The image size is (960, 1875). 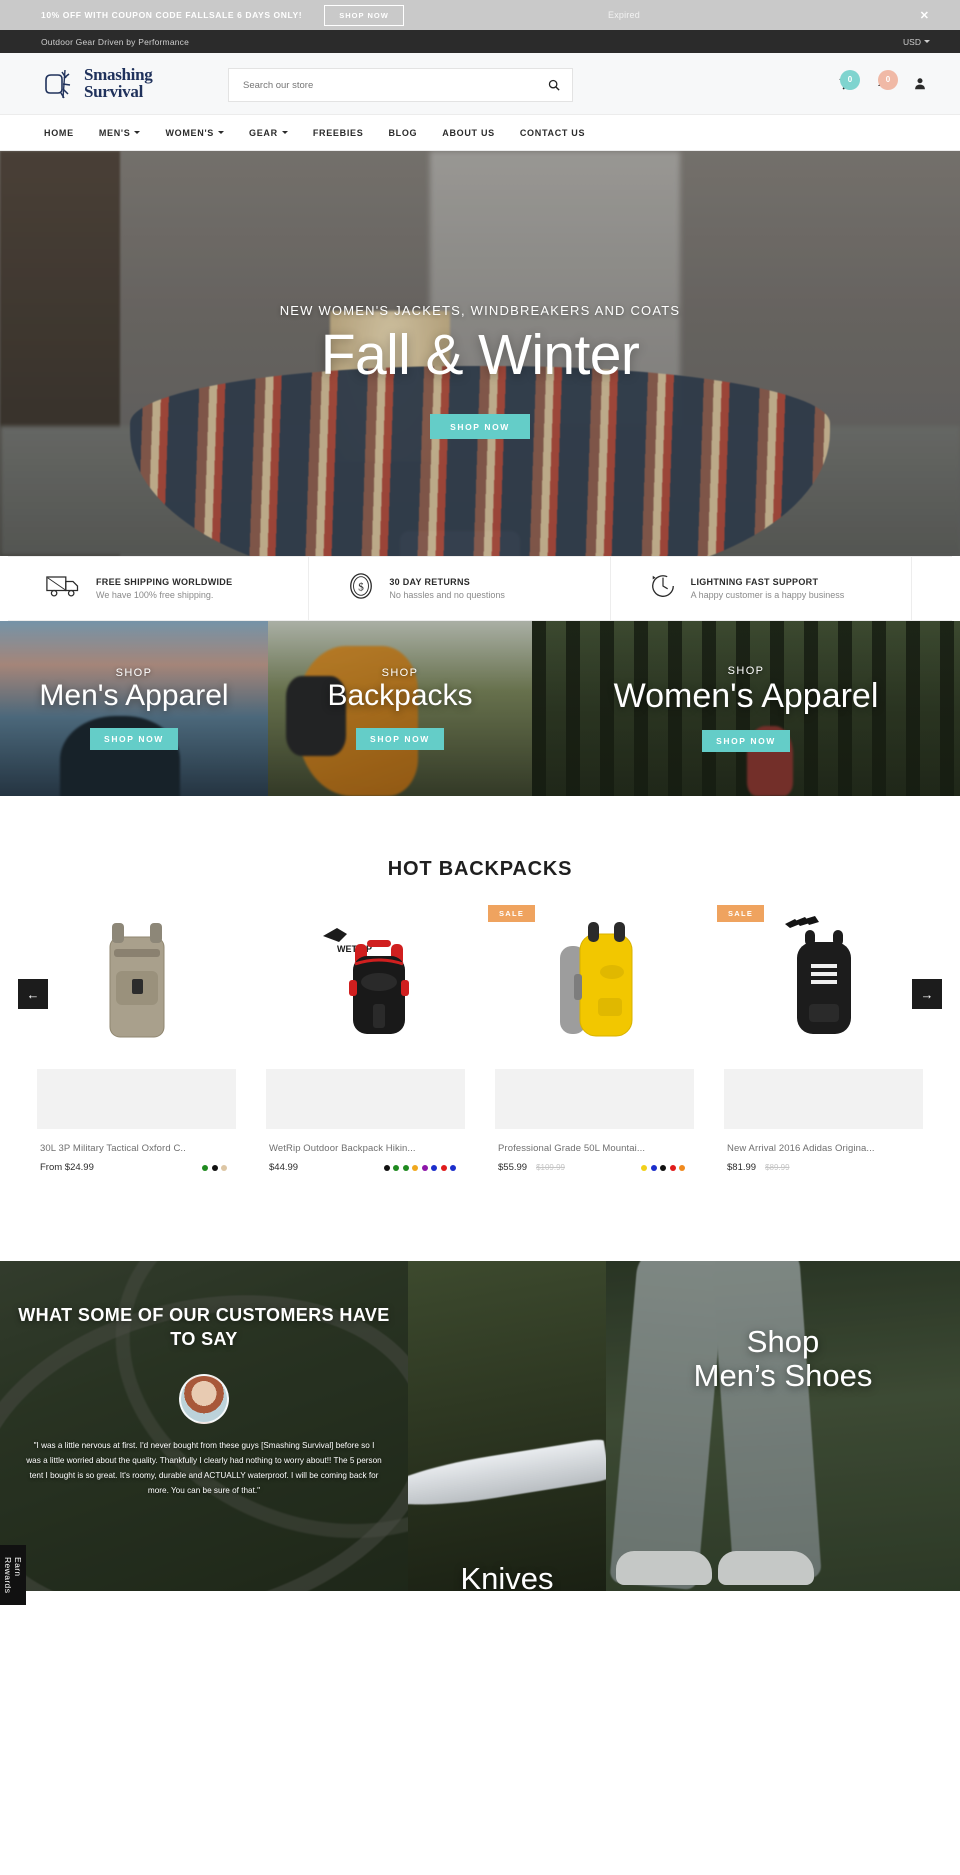 I want to click on hero-shop-now-button: SHOP NOW, so click(x=480, y=426).